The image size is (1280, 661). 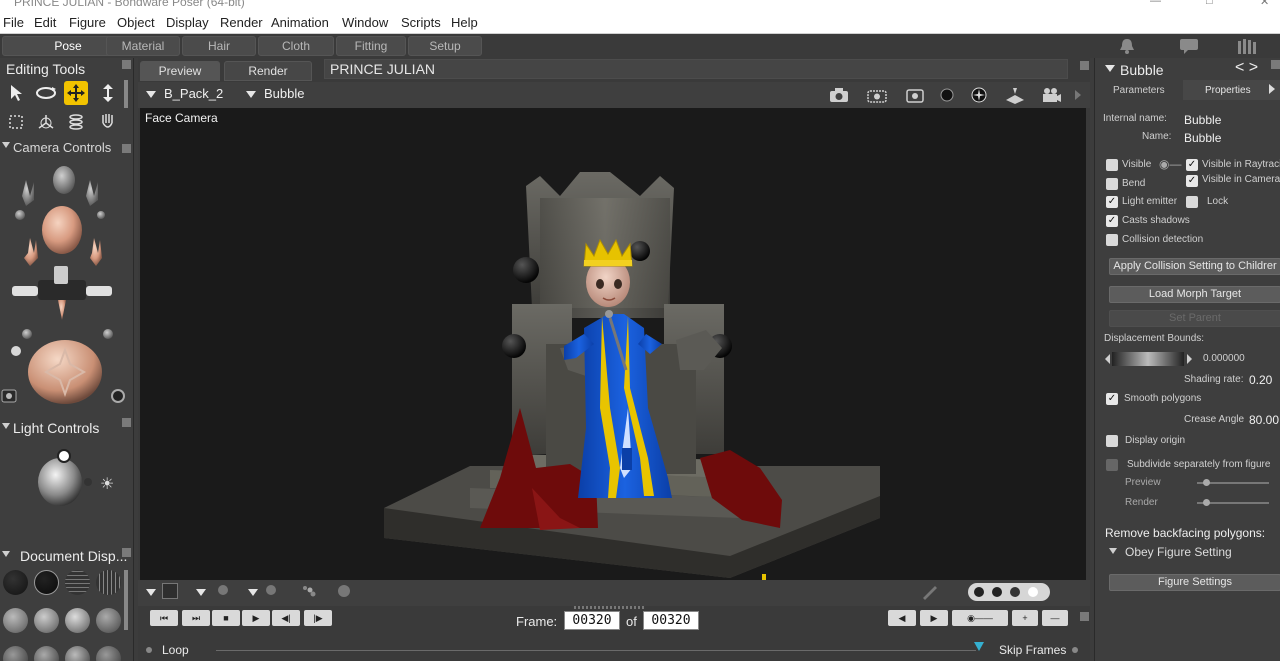 I want to click on background-ball-icon, so click(x=271, y=590).